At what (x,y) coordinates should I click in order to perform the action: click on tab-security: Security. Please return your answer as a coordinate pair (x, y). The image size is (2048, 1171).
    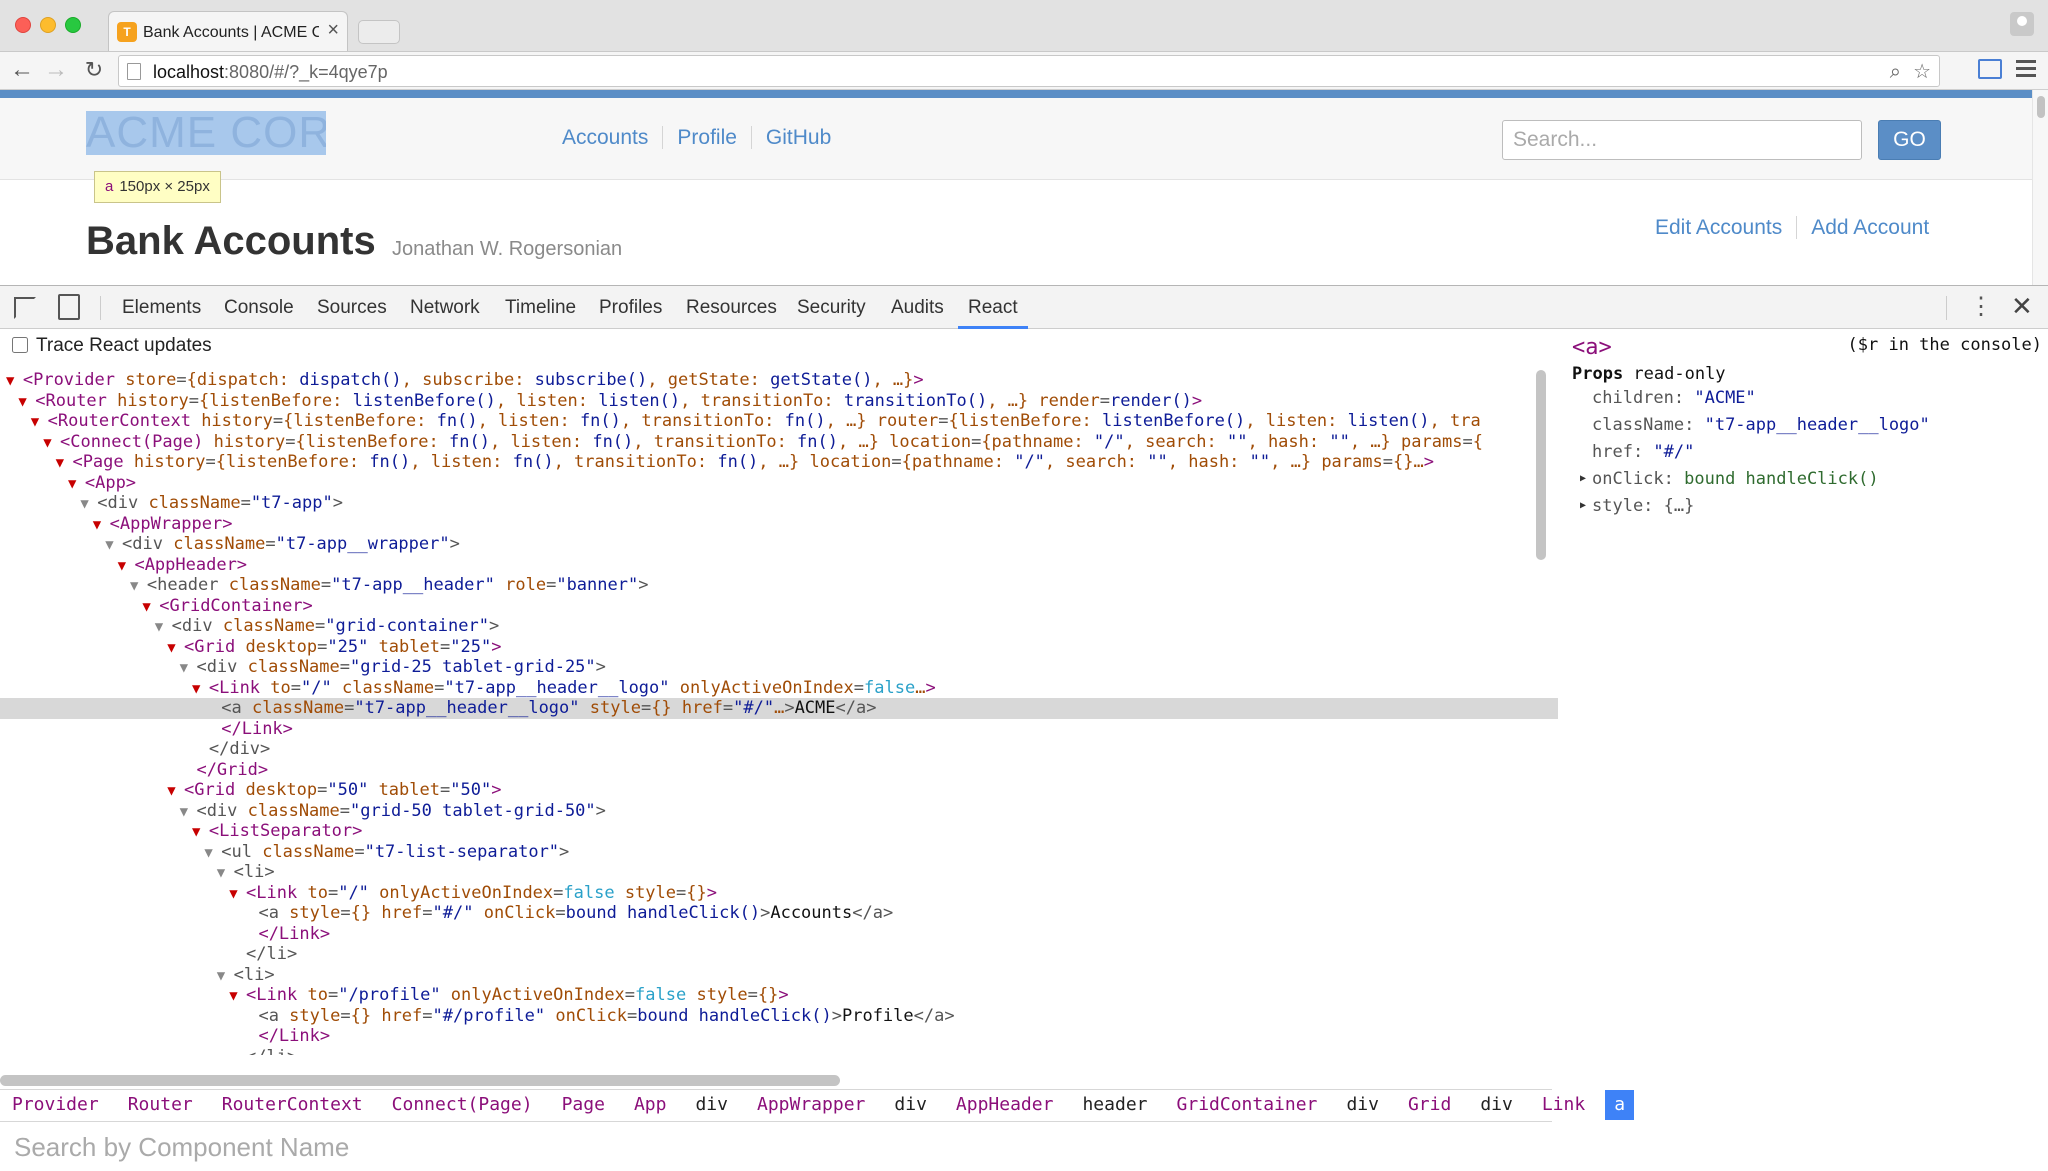
    Looking at the image, I should click on (831, 307).